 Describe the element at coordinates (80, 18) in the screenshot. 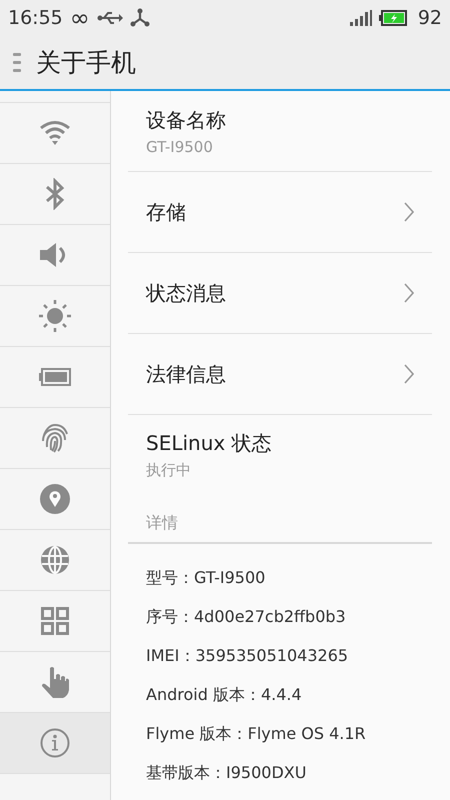

I see `loop-glyph: ∞` at that location.